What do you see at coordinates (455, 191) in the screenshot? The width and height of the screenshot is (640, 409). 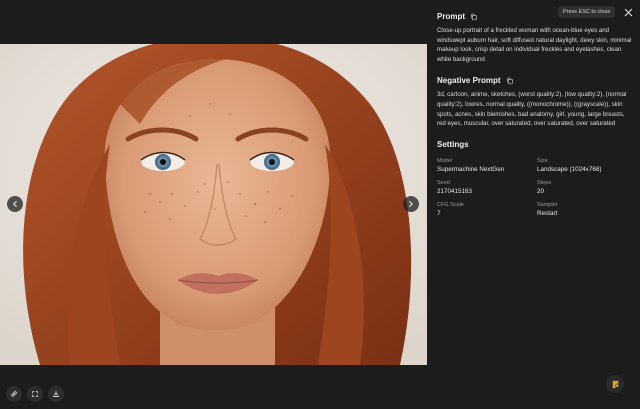 I see `setting-value: 2170415163` at bounding box center [455, 191].